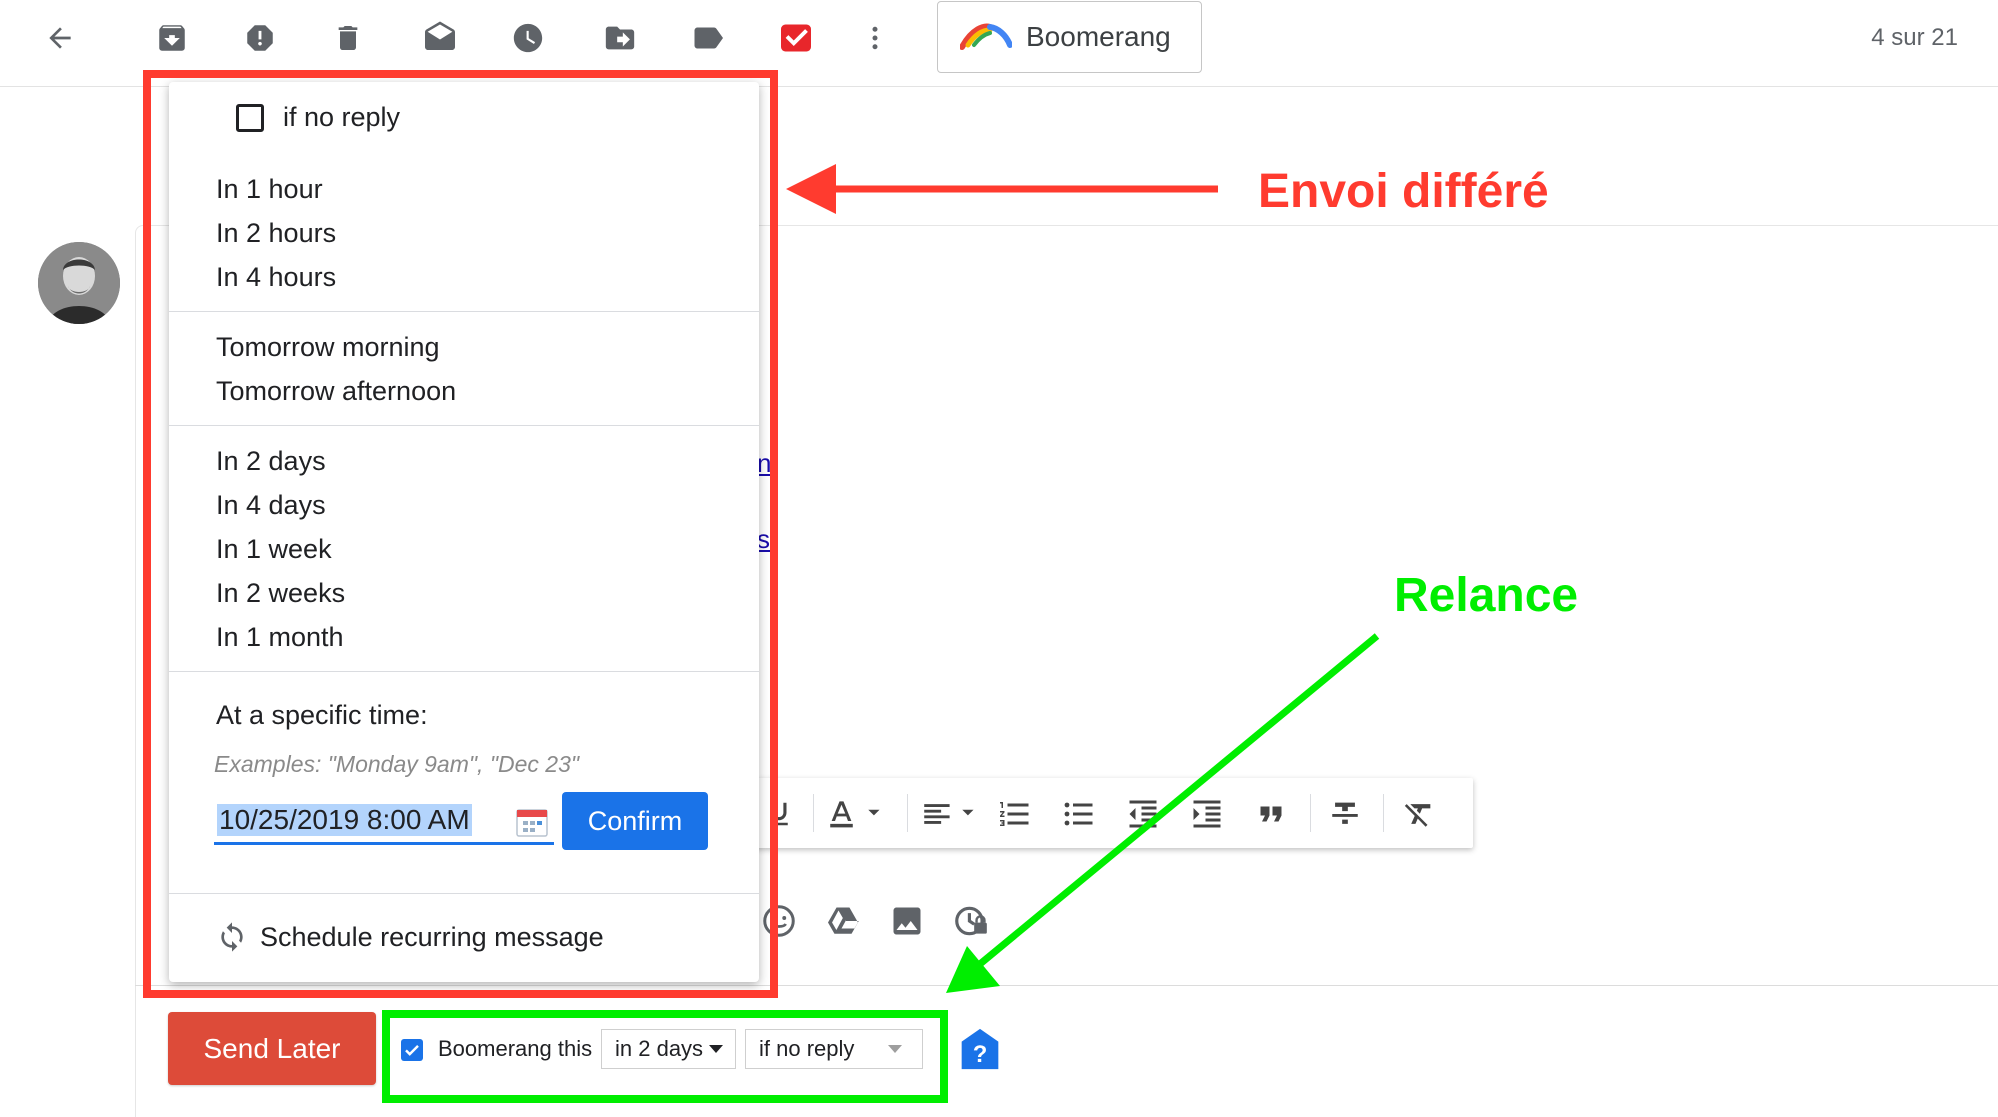 The height and width of the screenshot is (1117, 1998). Describe the element at coordinates (1403, 191) in the screenshot. I see `annotation-label-scheduled-send: Envoi différé` at that location.